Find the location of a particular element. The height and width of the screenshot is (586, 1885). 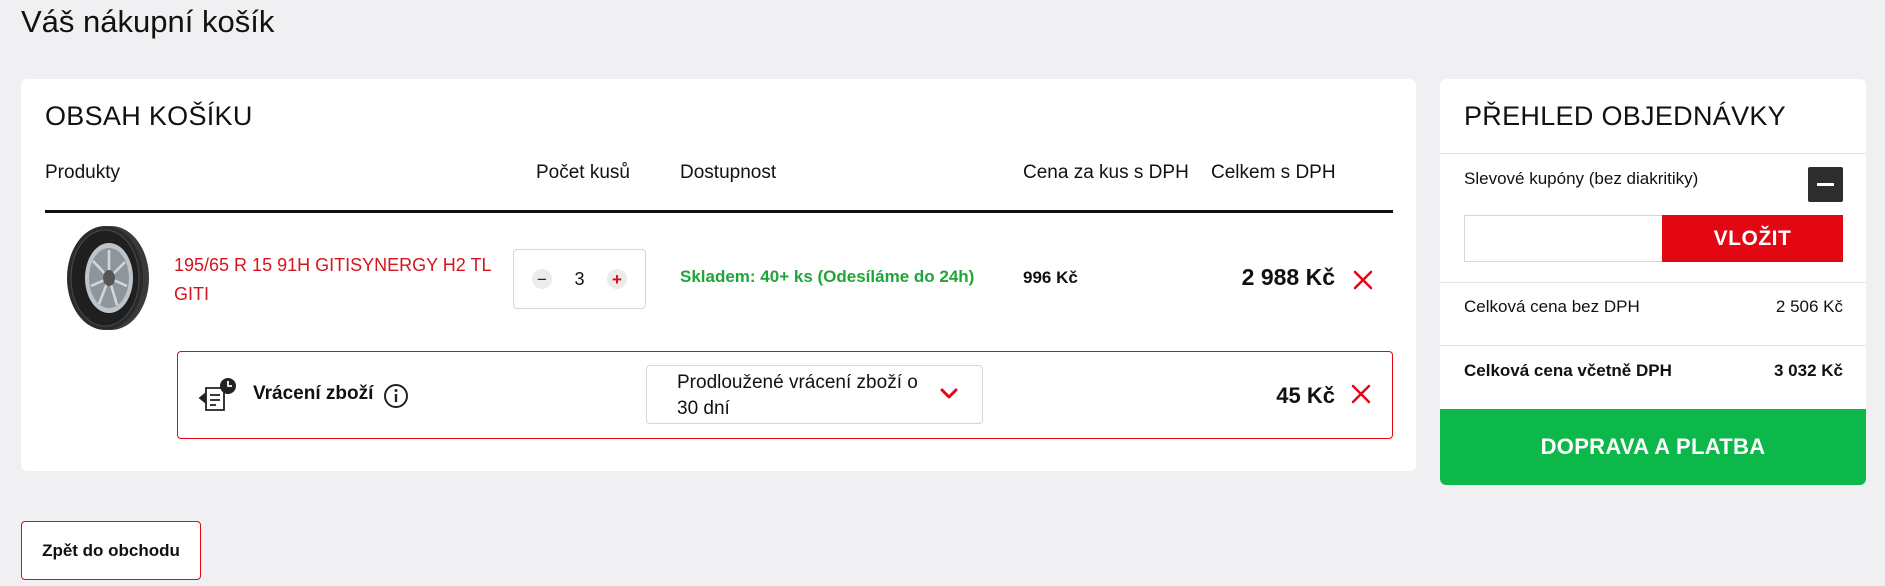

increase-quantity-button: + is located at coordinates (616, 279).